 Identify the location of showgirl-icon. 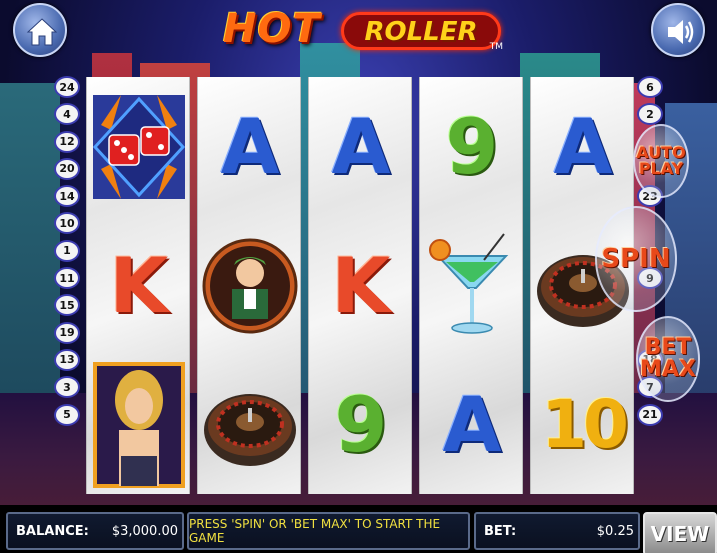
(139, 424).